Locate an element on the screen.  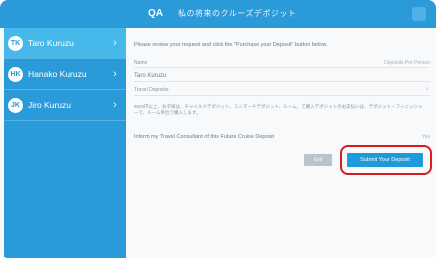
sidebar-item-label: Taro Kuruzu is located at coordinates (51, 43).